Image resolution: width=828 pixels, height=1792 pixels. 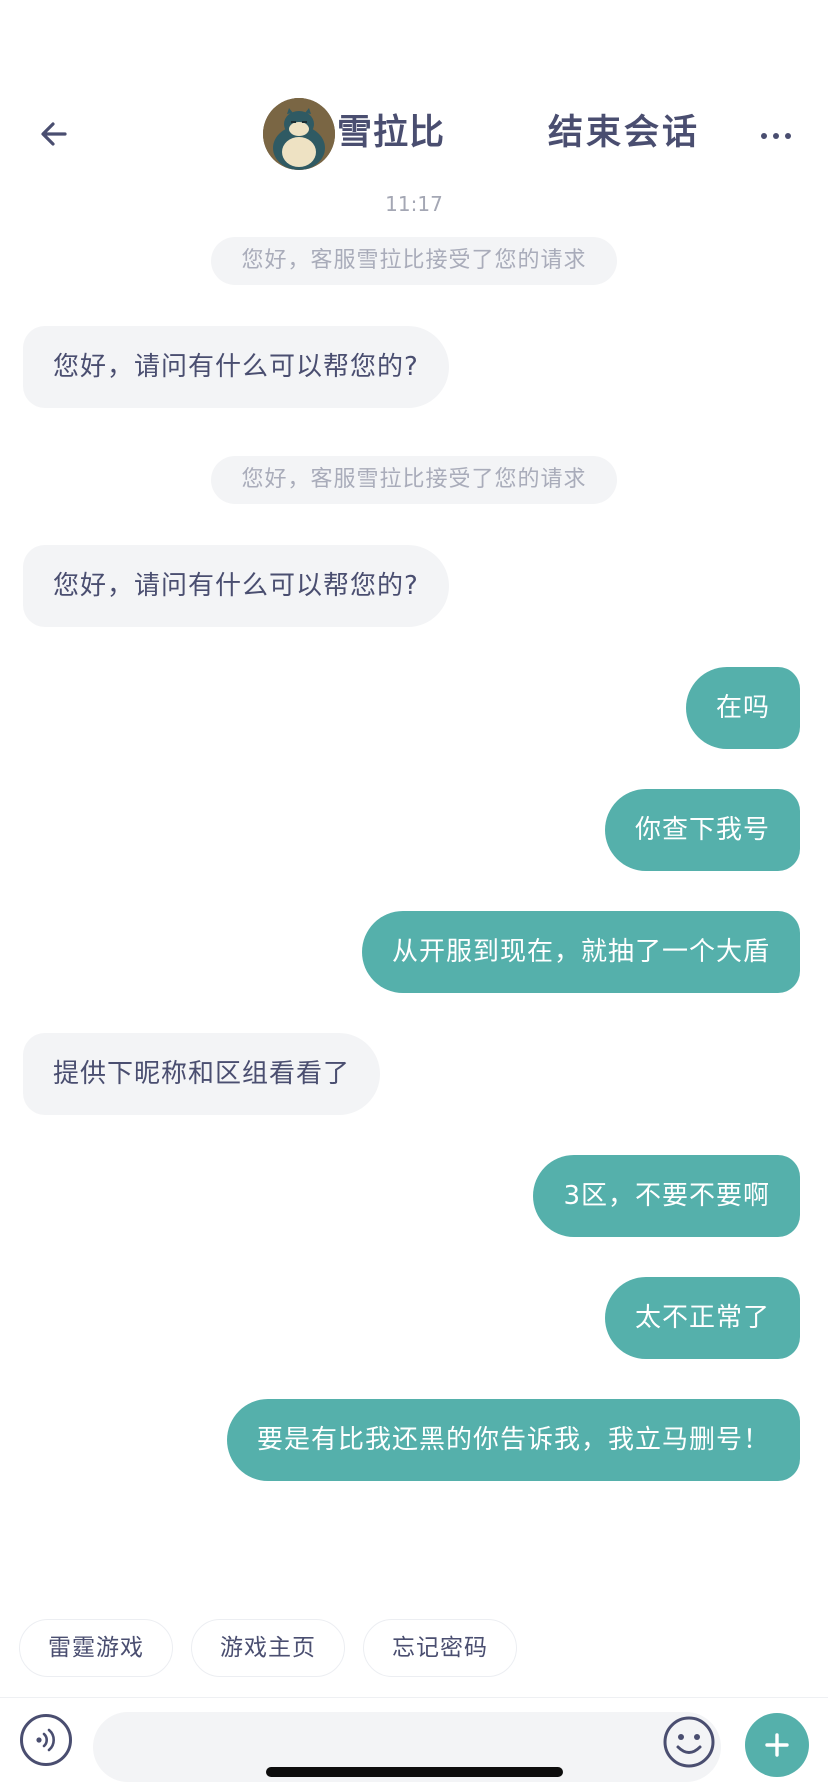 I want to click on user-message: 要是有比我还黑的你告诉我，我立马删号！, so click(x=513, y=1440).